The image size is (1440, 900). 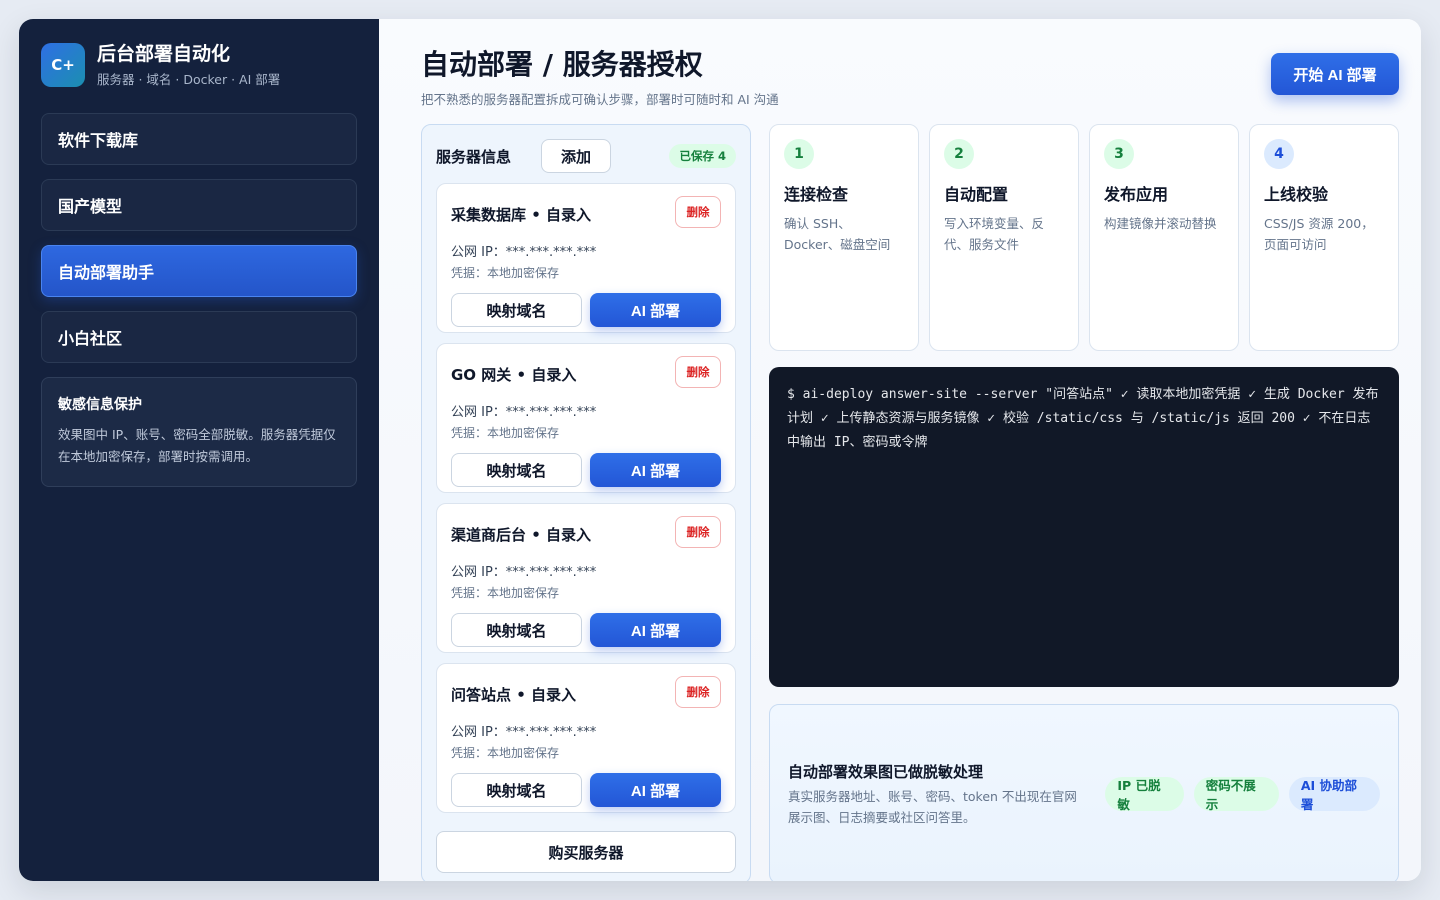 What do you see at coordinates (1335, 74) in the screenshot?
I see `start-ai-deploy-button: 开始 AI 部署` at bounding box center [1335, 74].